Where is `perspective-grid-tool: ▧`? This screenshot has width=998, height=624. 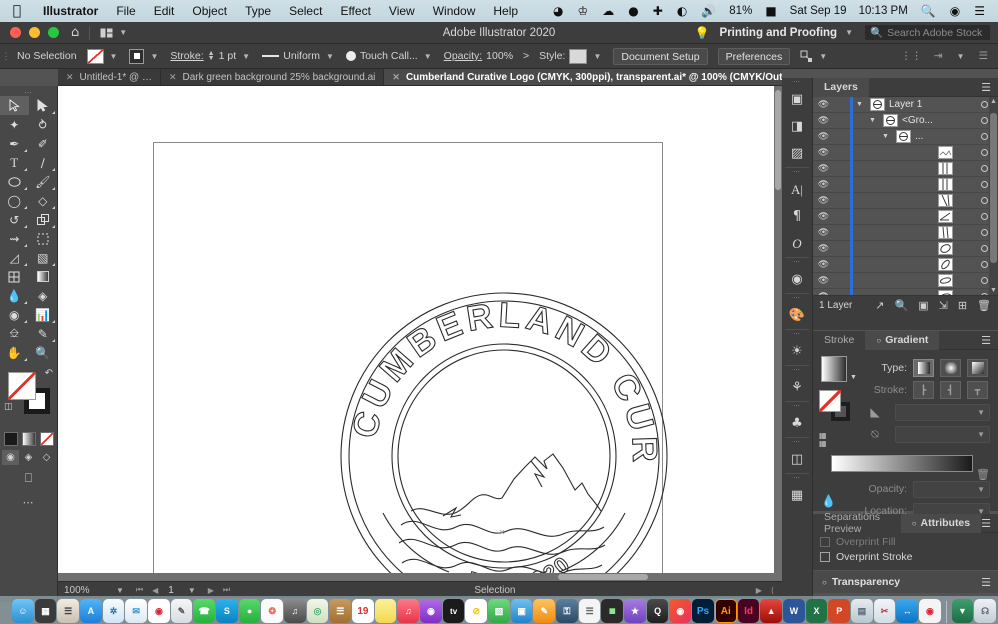 perspective-grid-tool: ▧ is located at coordinates (43, 257).